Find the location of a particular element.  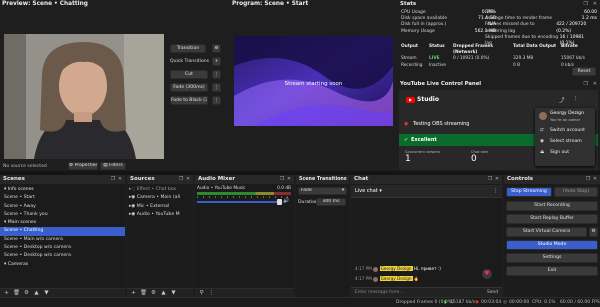

switch-account-item: ⇄ Switch account is located at coordinates (565, 132).